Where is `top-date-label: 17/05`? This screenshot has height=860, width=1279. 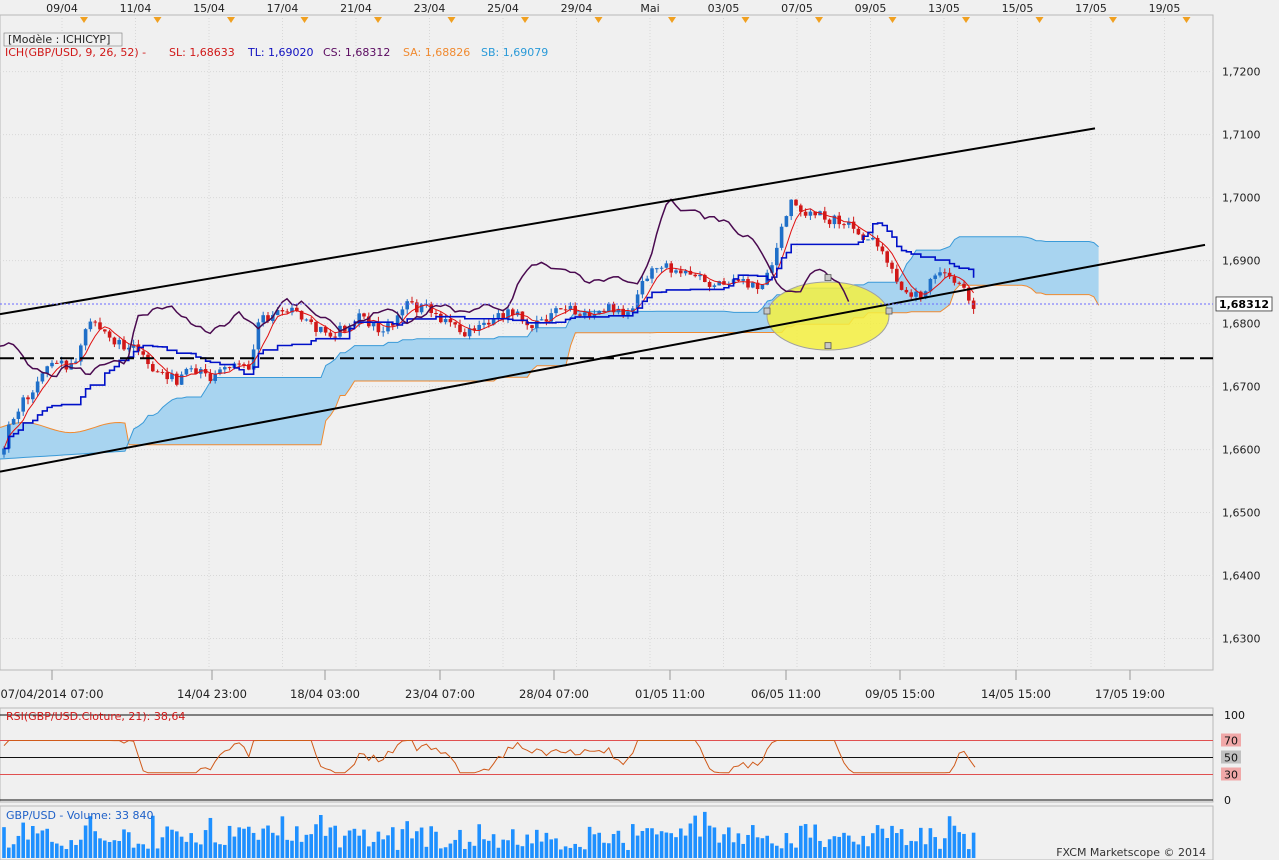 top-date-label: 17/05 is located at coordinates (1091, 8).